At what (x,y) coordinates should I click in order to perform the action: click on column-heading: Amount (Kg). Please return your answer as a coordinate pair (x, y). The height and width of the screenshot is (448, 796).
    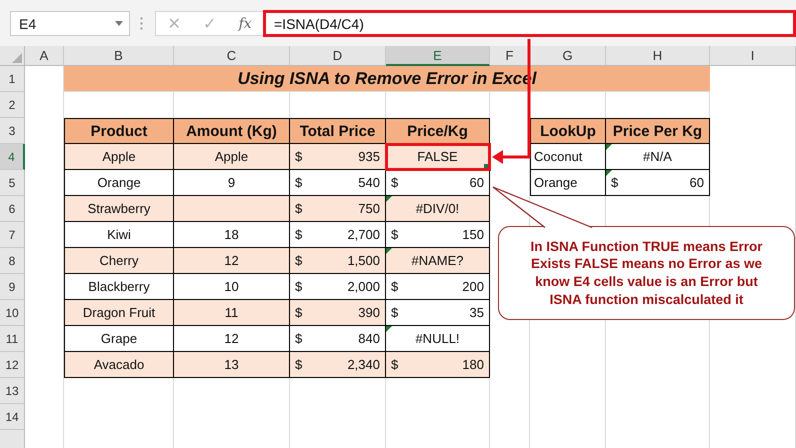
    Looking at the image, I should click on (232, 131).